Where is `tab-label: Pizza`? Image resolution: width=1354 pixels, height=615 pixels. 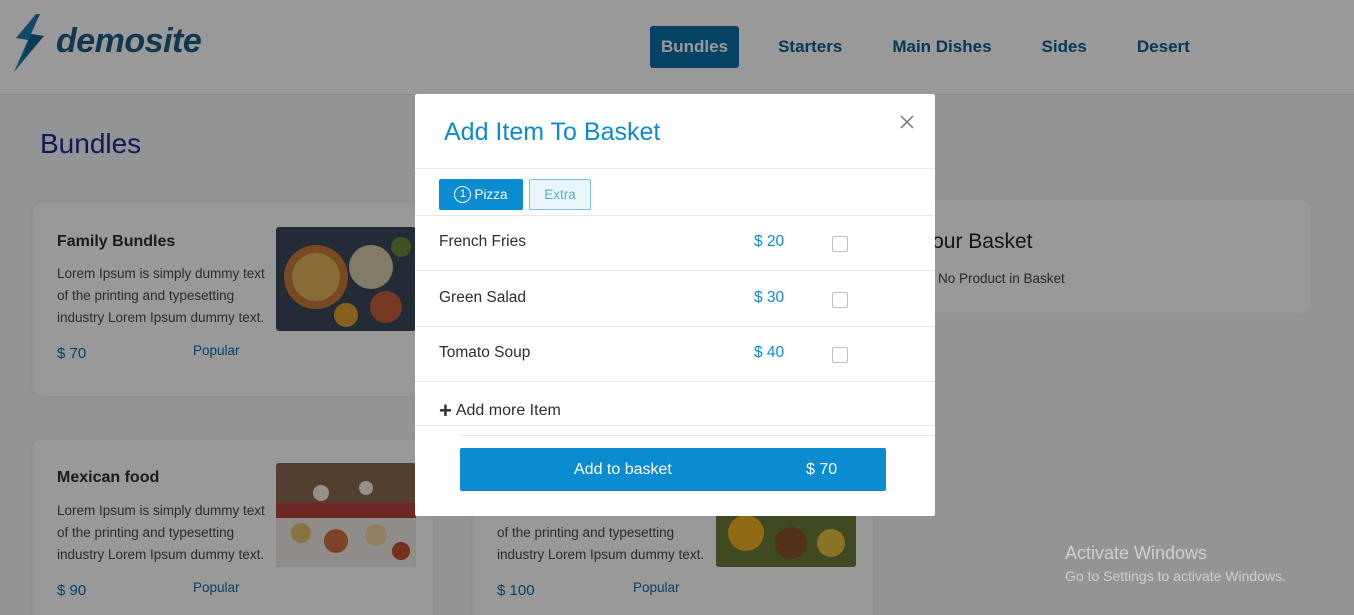
tab-label: Pizza is located at coordinates (491, 194).